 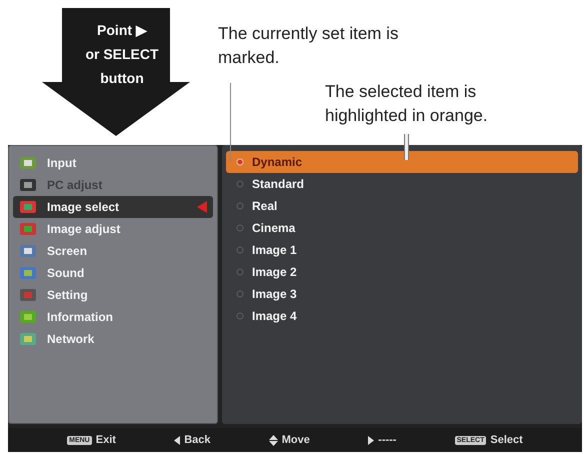 I want to click on menu-item: Screen, so click(x=113, y=251).